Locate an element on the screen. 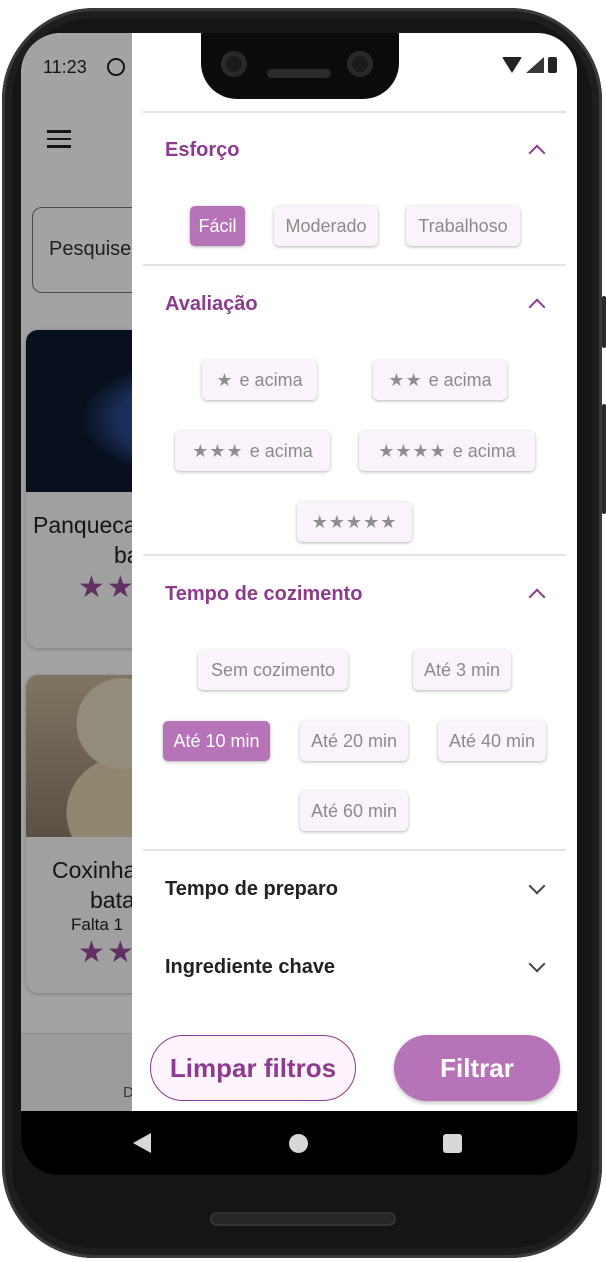 The image size is (606, 1262). bottom-speaker is located at coordinates (303, 1219).